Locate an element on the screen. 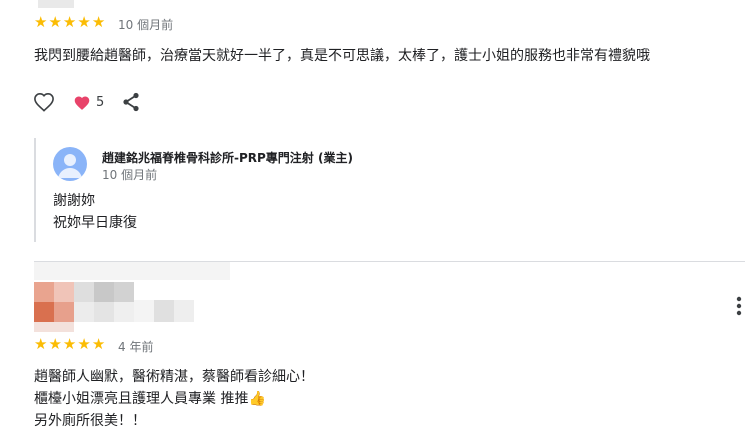 This screenshot has width=745, height=434. owner-avatar is located at coordinates (70, 164).